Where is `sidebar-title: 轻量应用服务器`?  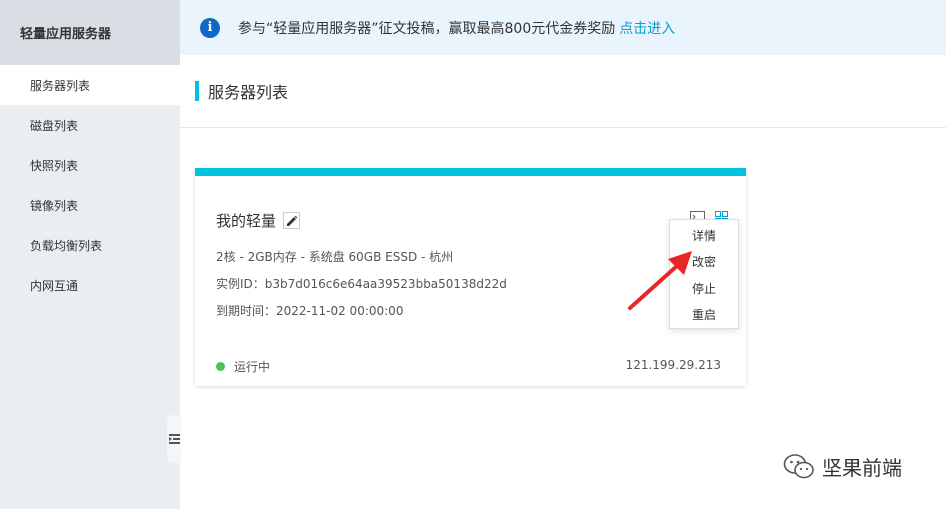 sidebar-title: 轻量应用服务器 is located at coordinates (90, 32).